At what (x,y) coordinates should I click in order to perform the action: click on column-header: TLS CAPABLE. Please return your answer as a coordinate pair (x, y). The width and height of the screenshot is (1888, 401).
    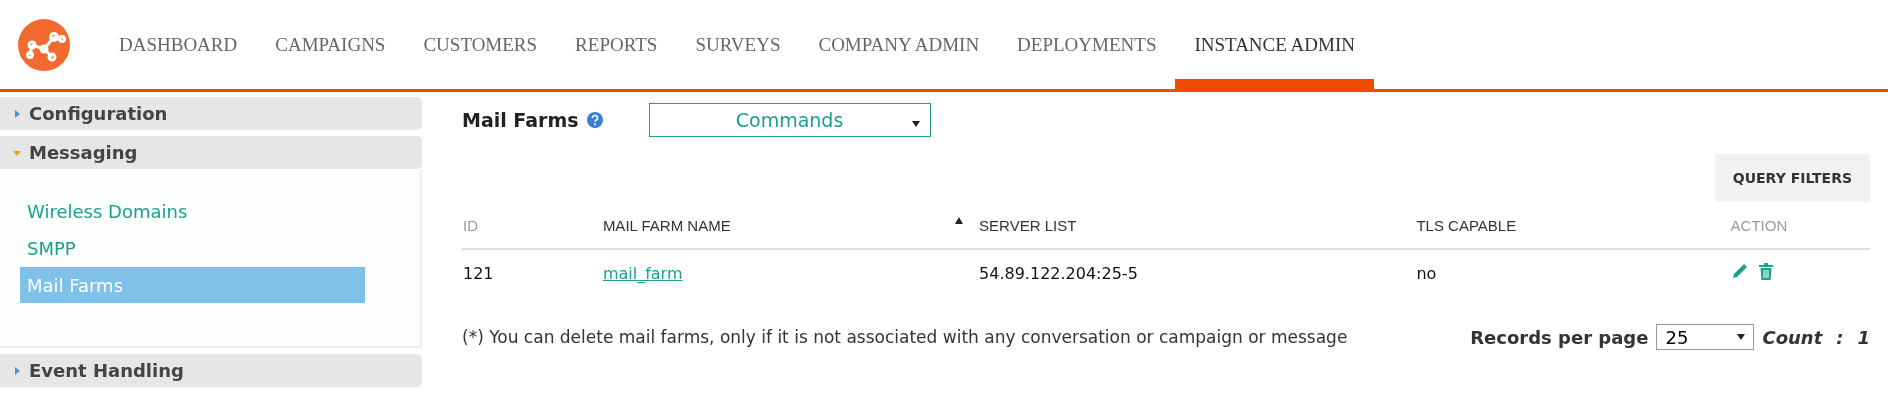
    Looking at the image, I should click on (1466, 225).